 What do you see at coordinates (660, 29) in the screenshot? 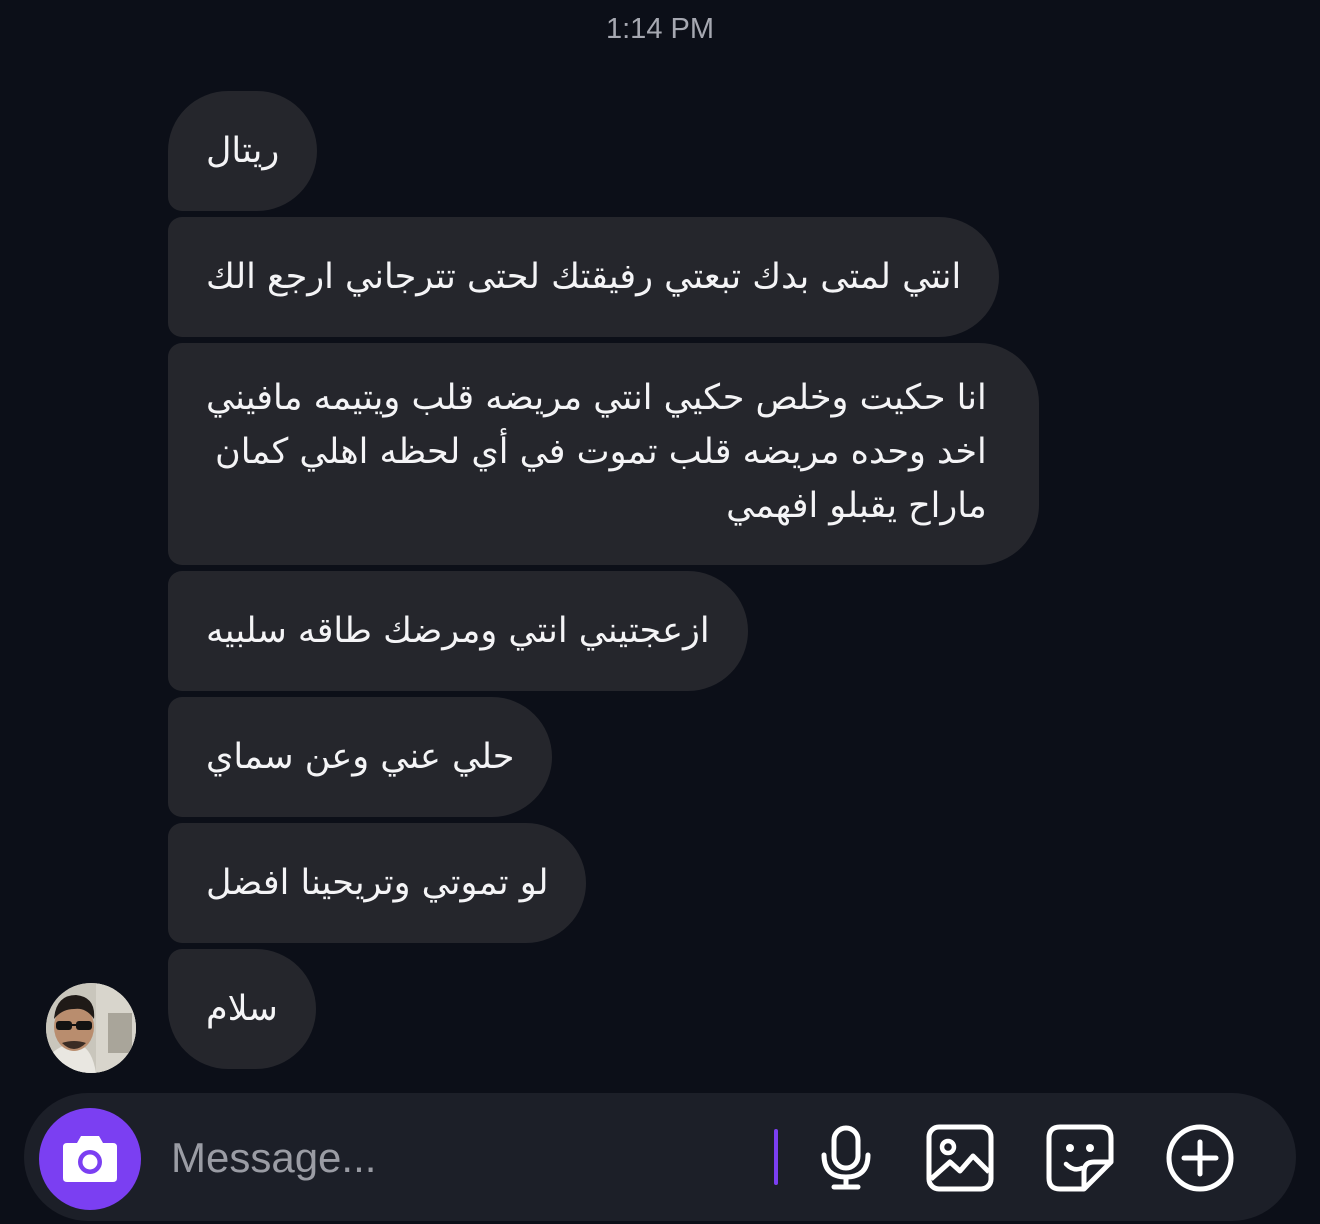
I see `message-timestamp: 1:14 PM` at bounding box center [660, 29].